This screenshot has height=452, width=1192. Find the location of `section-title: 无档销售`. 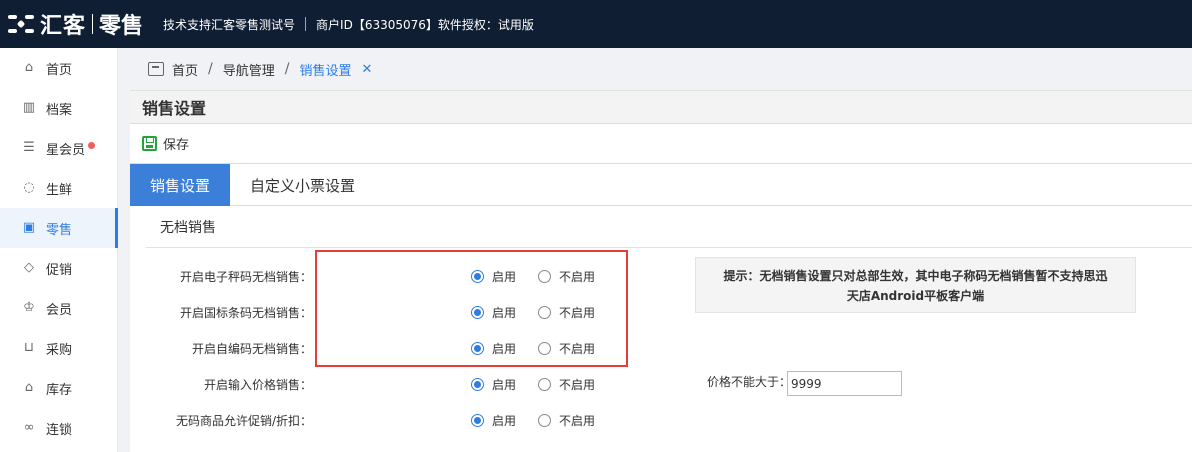

section-title: 无档销售 is located at coordinates (669, 227).